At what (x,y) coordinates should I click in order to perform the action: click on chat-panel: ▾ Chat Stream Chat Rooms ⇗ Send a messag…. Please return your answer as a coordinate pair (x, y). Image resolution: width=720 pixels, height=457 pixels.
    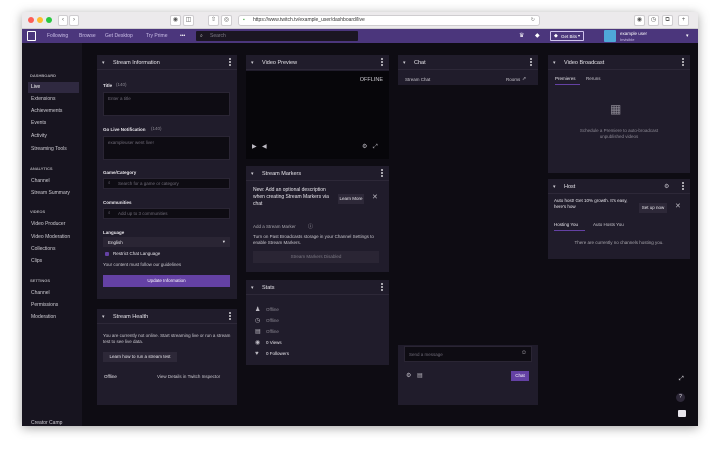
    Looking at the image, I should click on (468, 230).